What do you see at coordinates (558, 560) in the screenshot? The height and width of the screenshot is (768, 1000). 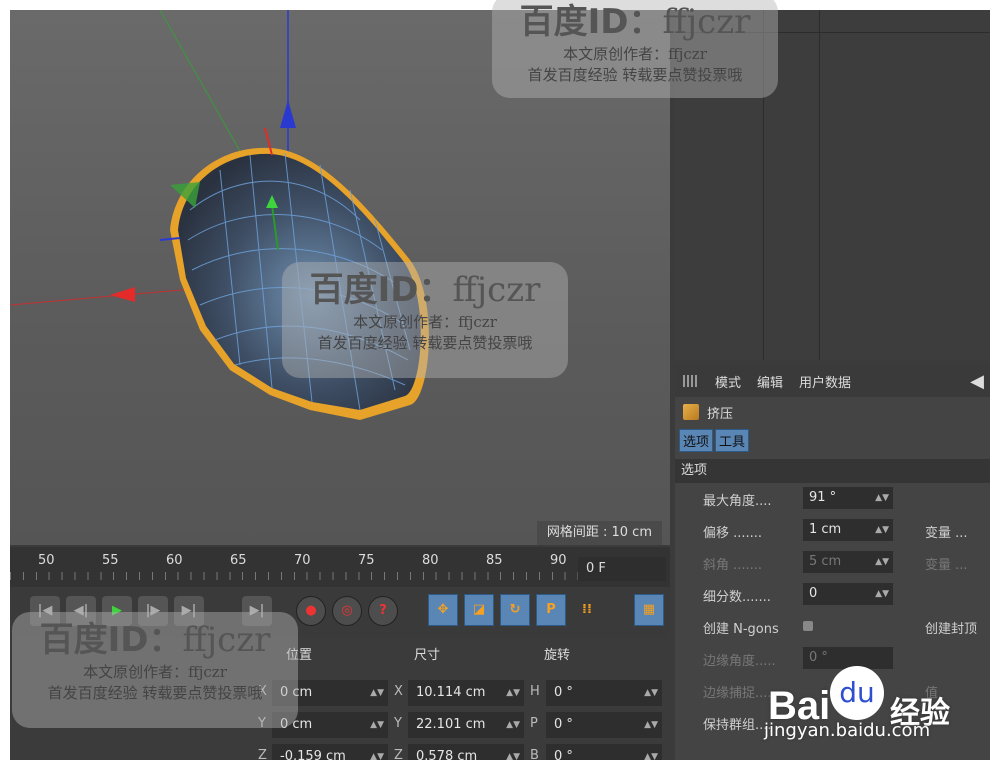 I see `timeline-tick: 90` at bounding box center [558, 560].